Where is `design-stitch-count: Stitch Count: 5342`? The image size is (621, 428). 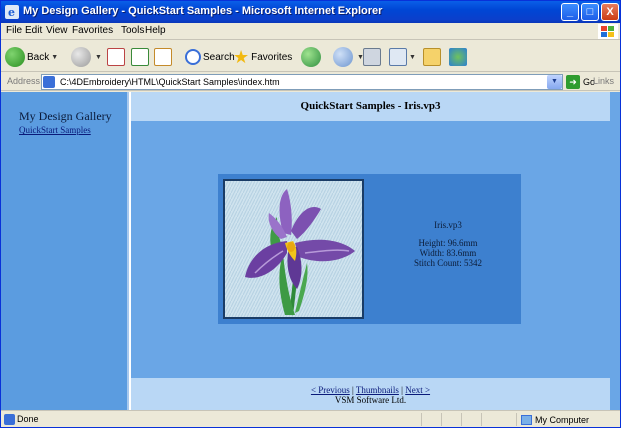
design-stitch-count: Stitch Count: 5342 is located at coordinates (447, 263).